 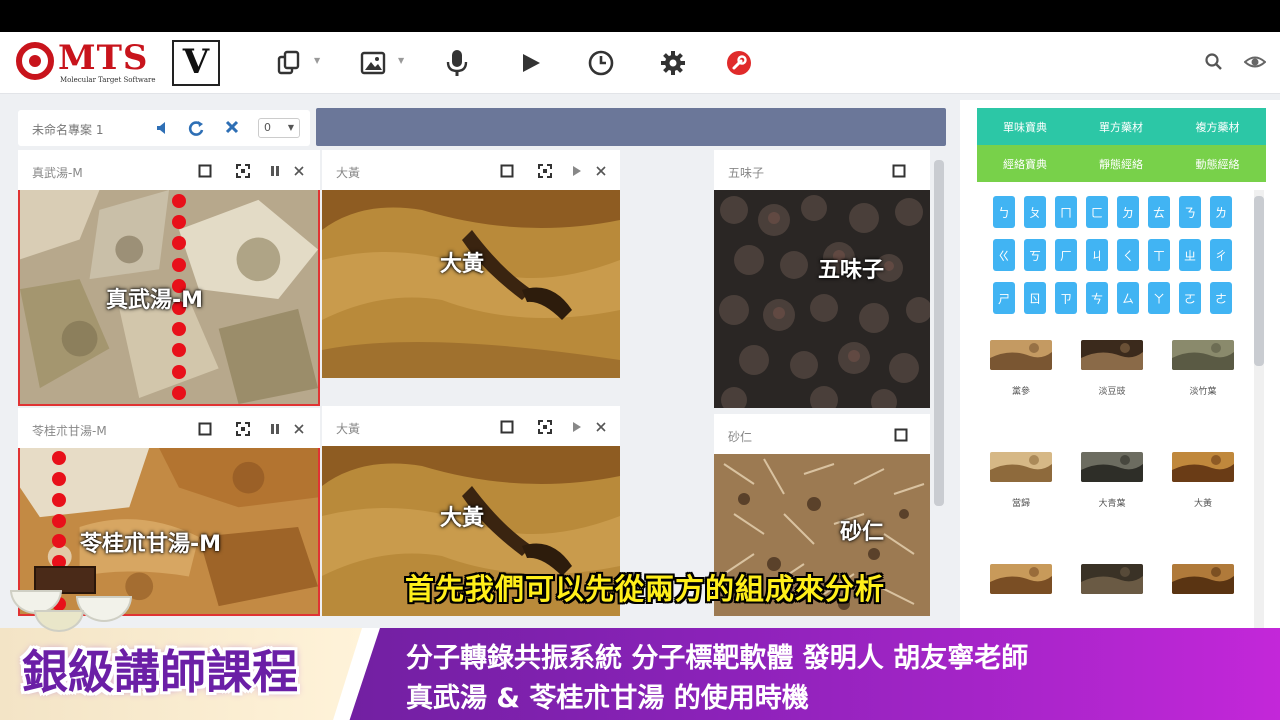 What do you see at coordinates (1190, 212) in the screenshot?
I see `zhuyin-key: ㄋ` at bounding box center [1190, 212].